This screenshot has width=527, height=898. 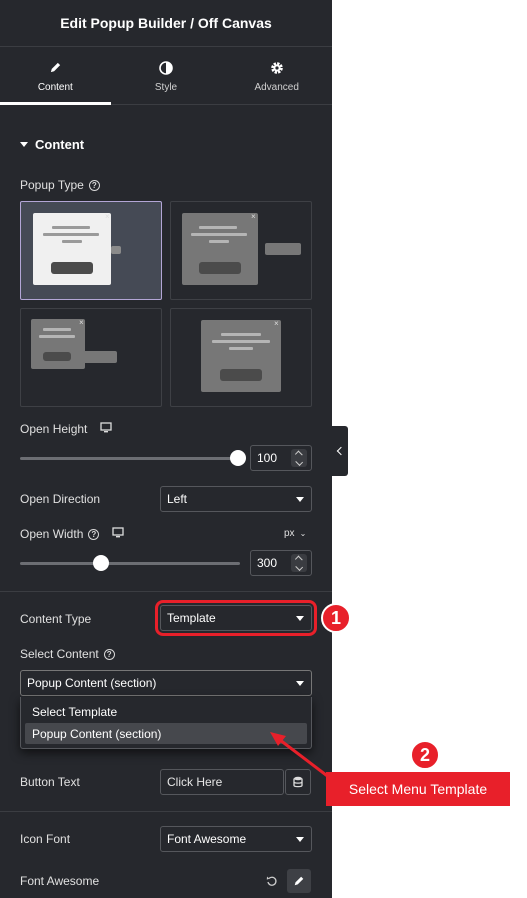 I want to click on callout-text: Select Menu Template, so click(x=418, y=789).